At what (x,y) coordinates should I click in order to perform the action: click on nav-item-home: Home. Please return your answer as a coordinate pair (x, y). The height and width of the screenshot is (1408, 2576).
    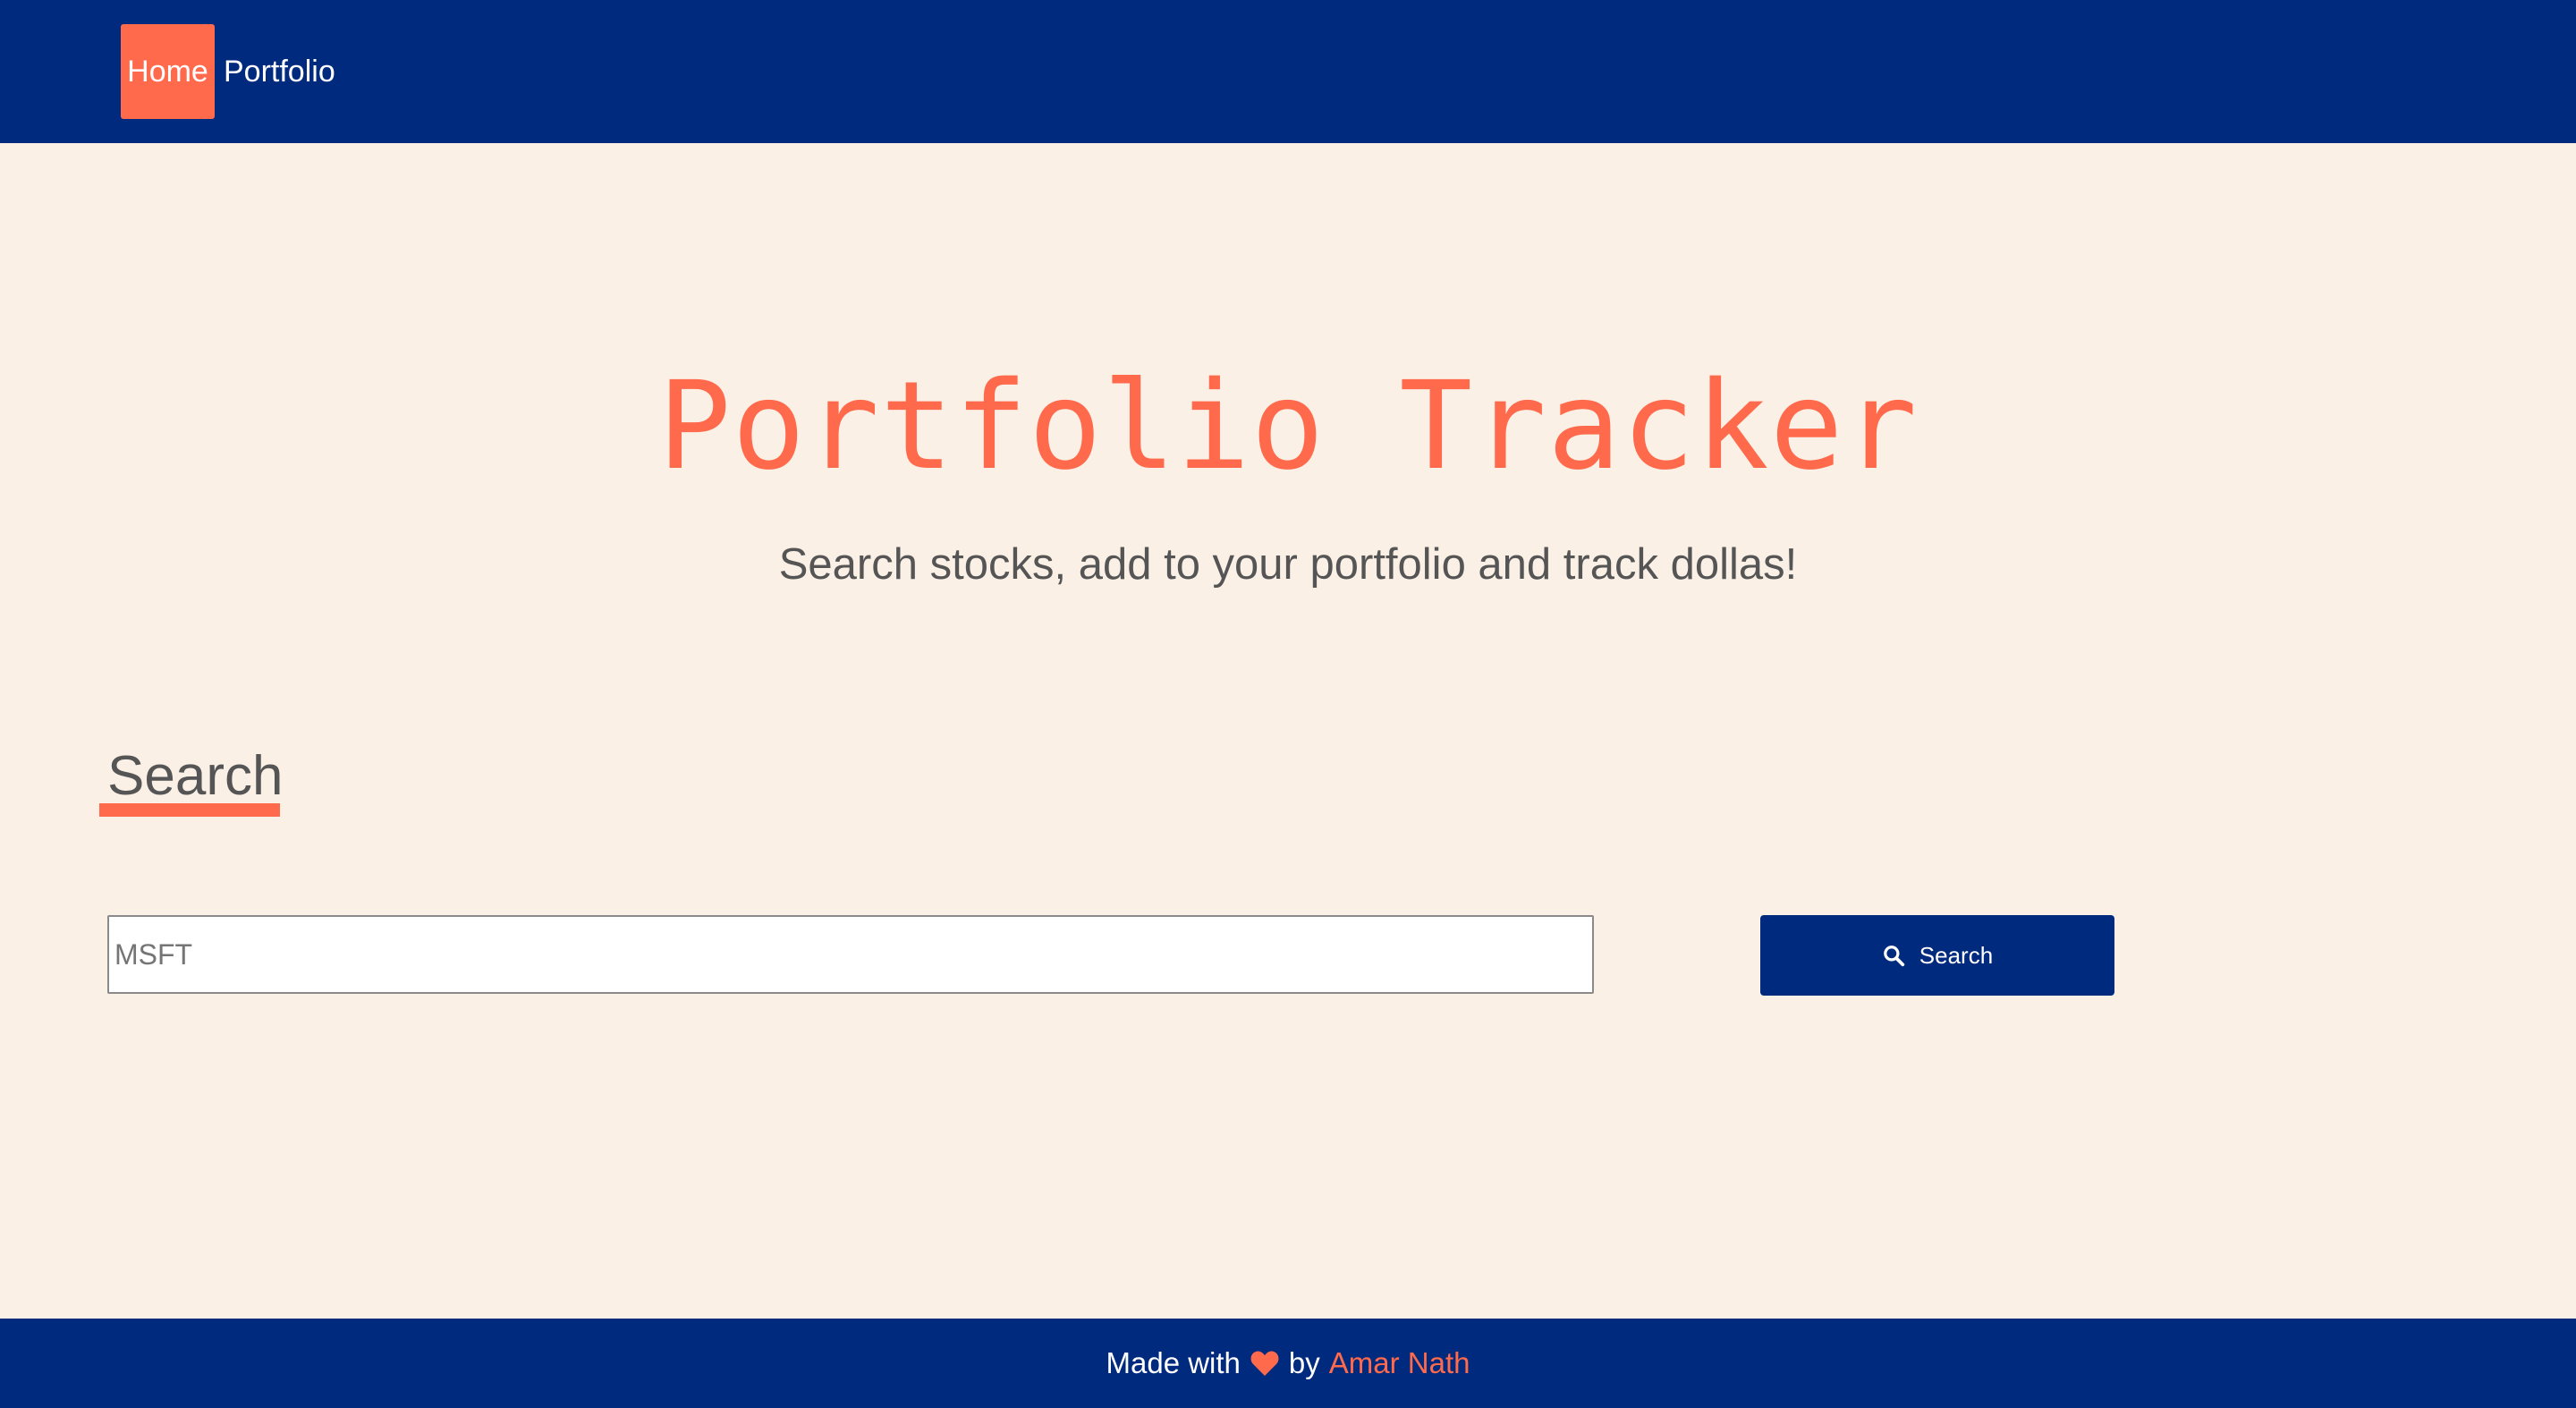
    Looking at the image, I should click on (168, 71).